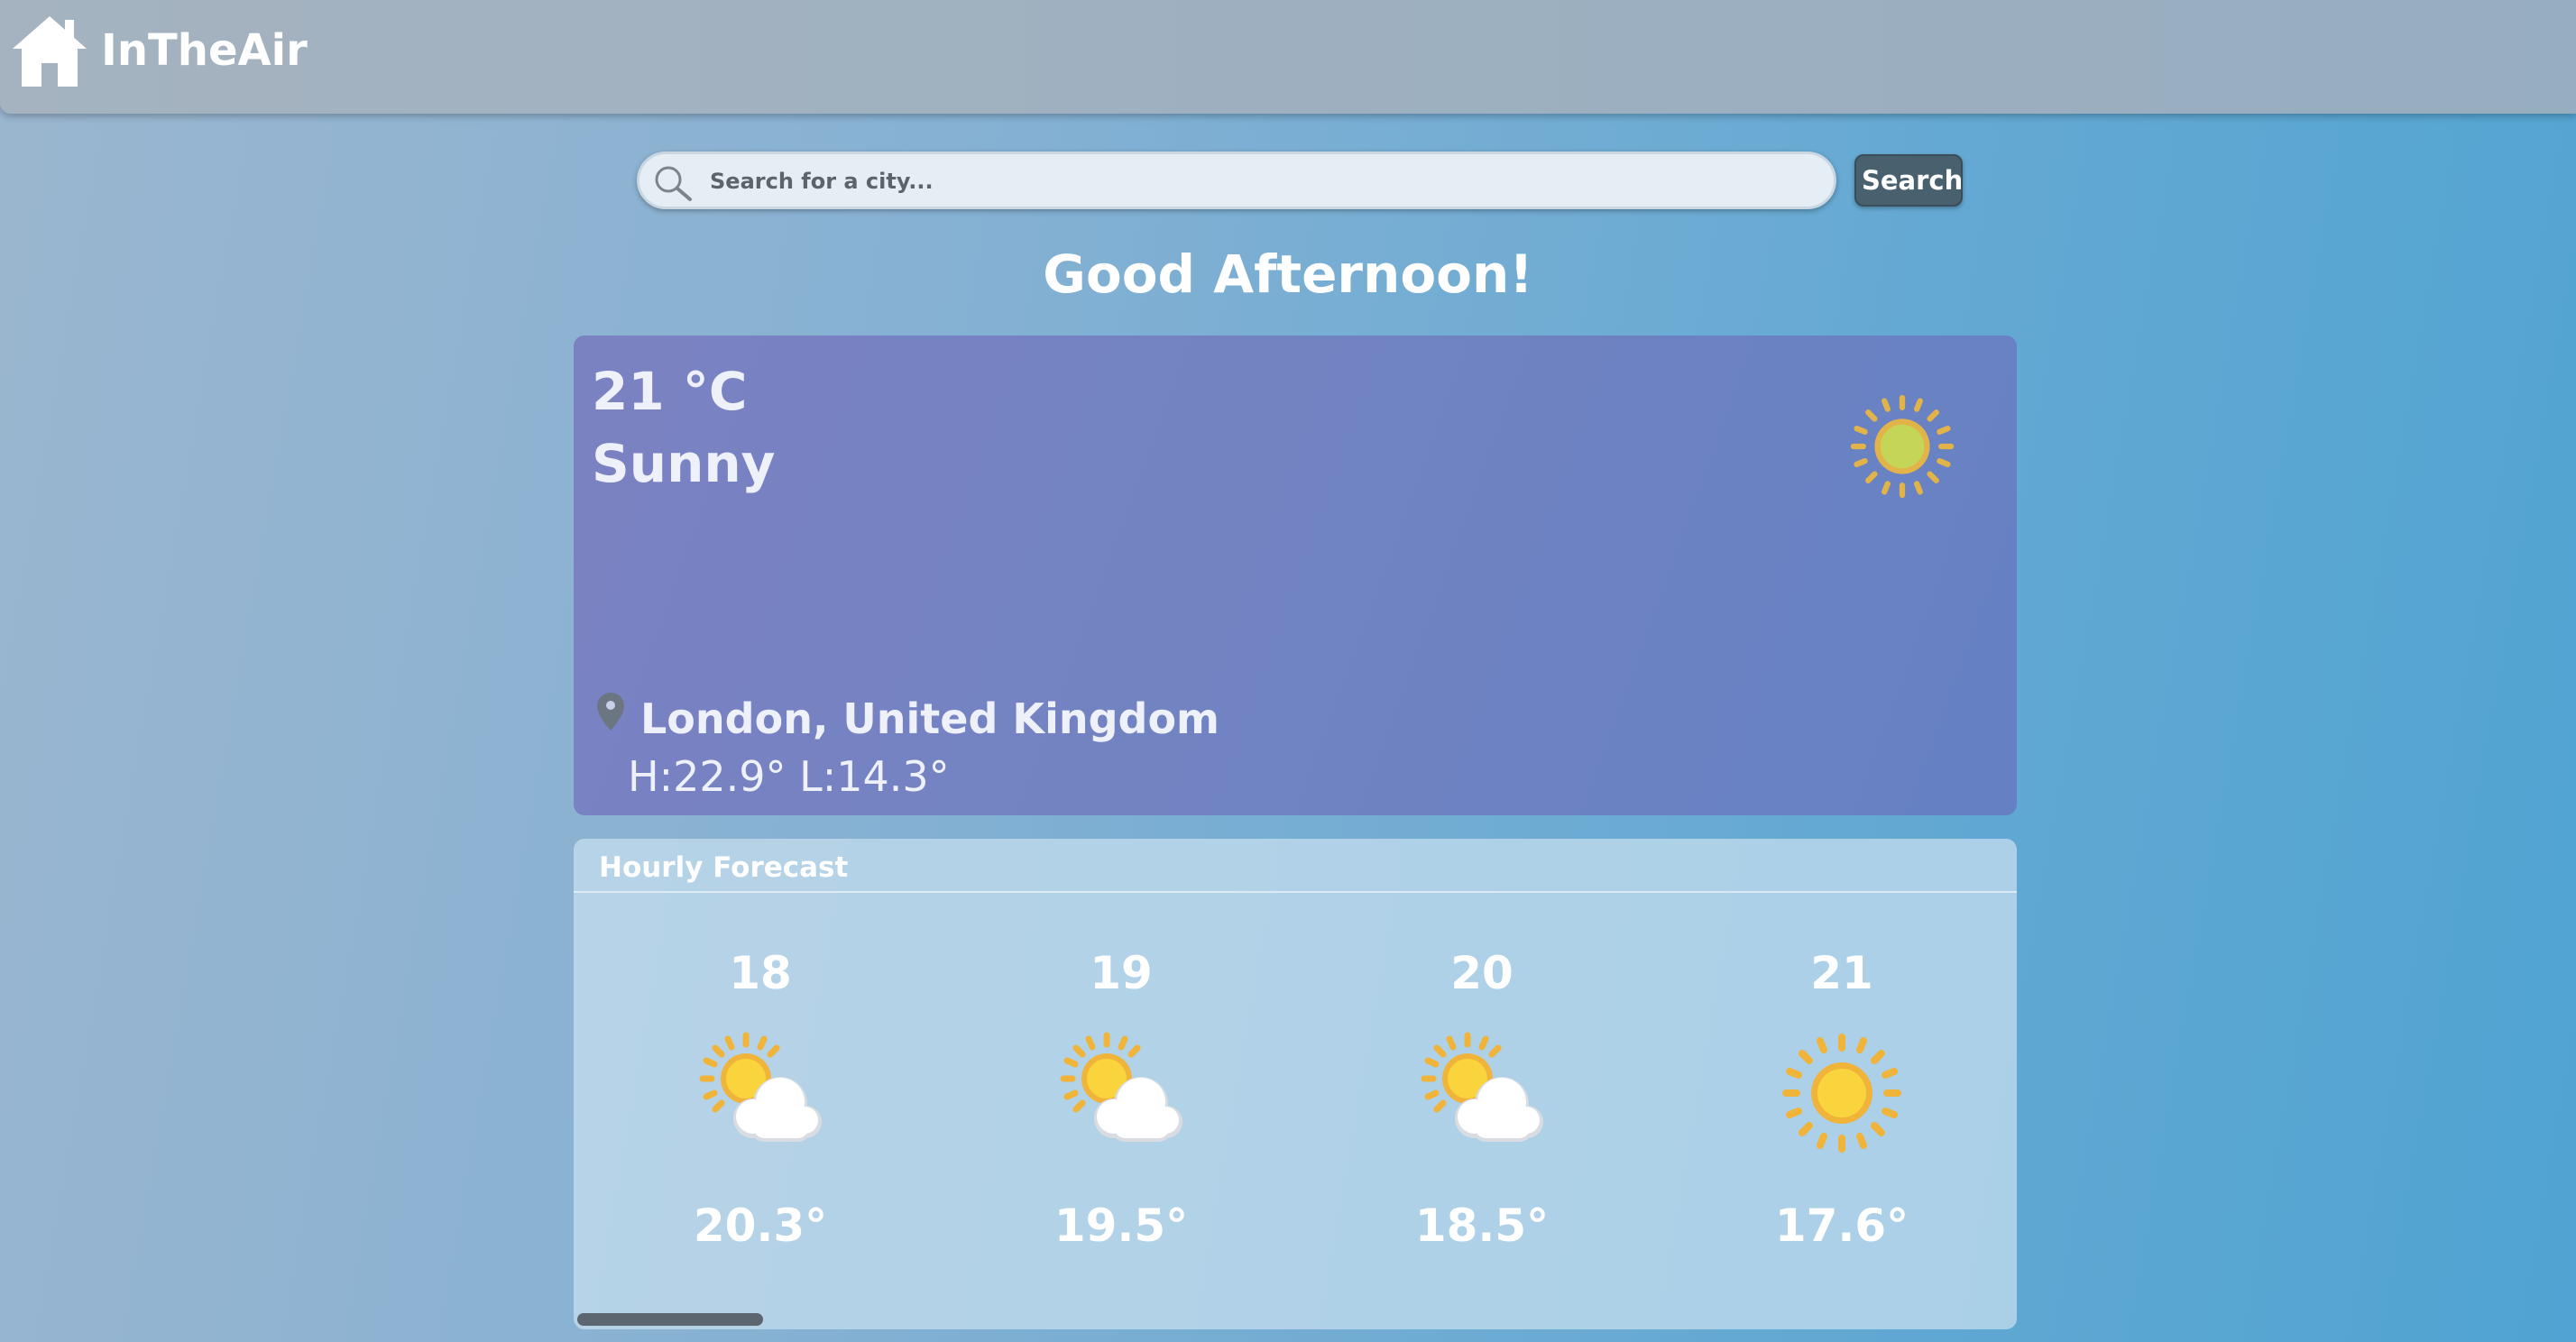 This screenshot has height=1342, width=2576. I want to click on greeting-heading: Good Afternoon!, so click(1288, 274).